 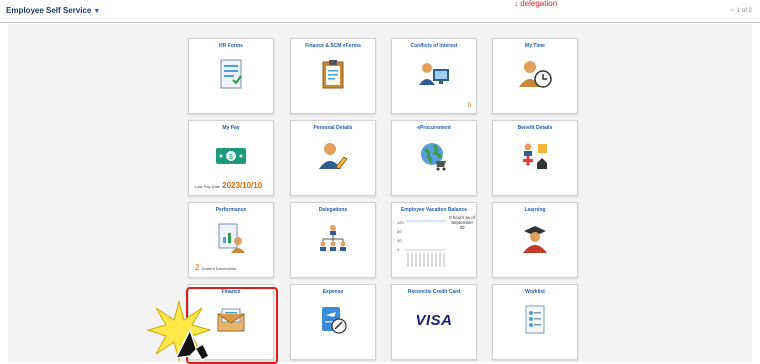 What do you see at coordinates (535, 46) in the screenshot?
I see `tile-title: My Time` at bounding box center [535, 46].